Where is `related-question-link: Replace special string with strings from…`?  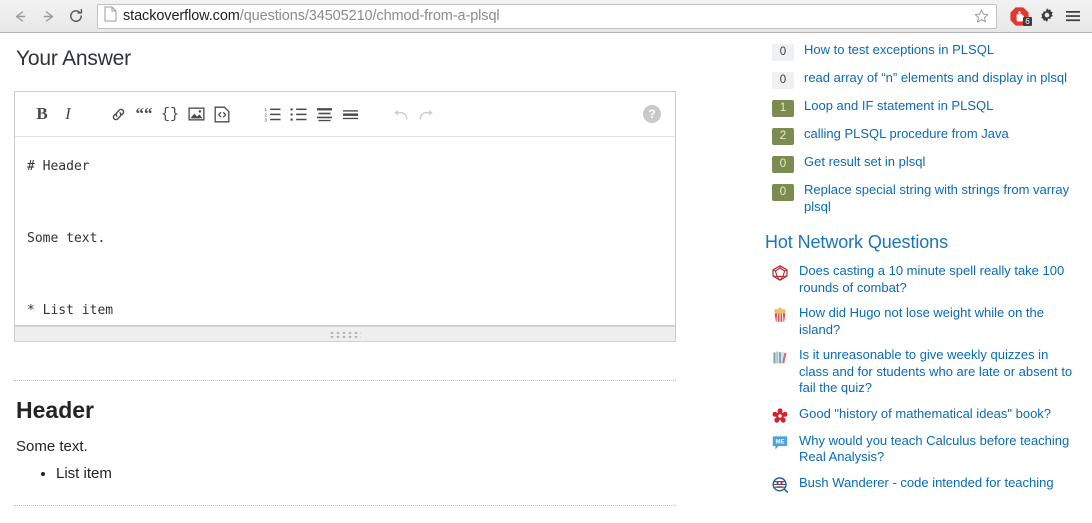
related-question-link: Replace special string with strings from… is located at coordinates (942, 198).